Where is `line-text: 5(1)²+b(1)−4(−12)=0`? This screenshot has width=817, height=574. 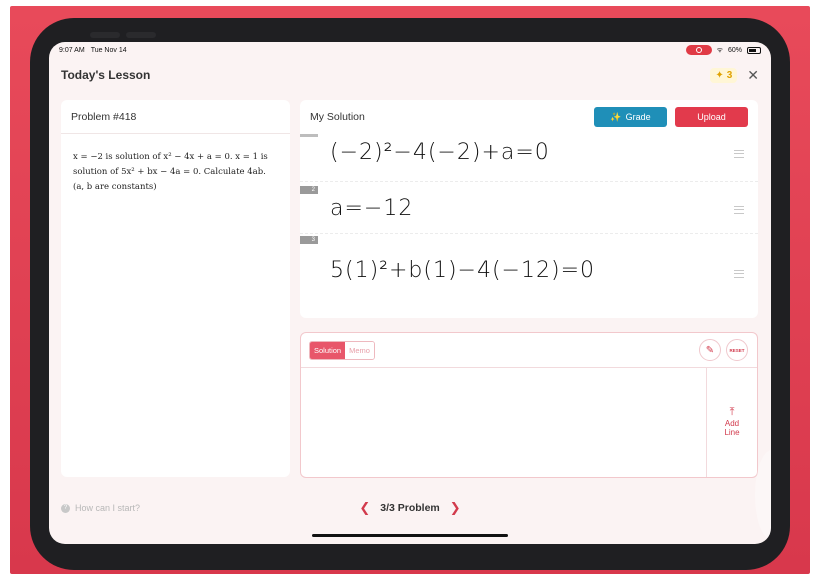
line-text: 5(1)²+b(1)−4(−12)=0 is located at coordinates (462, 270).